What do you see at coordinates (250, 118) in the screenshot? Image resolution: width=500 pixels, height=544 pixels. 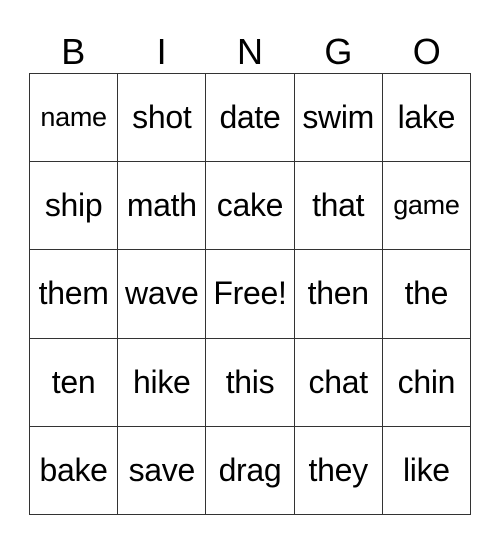 I see `bingo-cell: date` at bounding box center [250, 118].